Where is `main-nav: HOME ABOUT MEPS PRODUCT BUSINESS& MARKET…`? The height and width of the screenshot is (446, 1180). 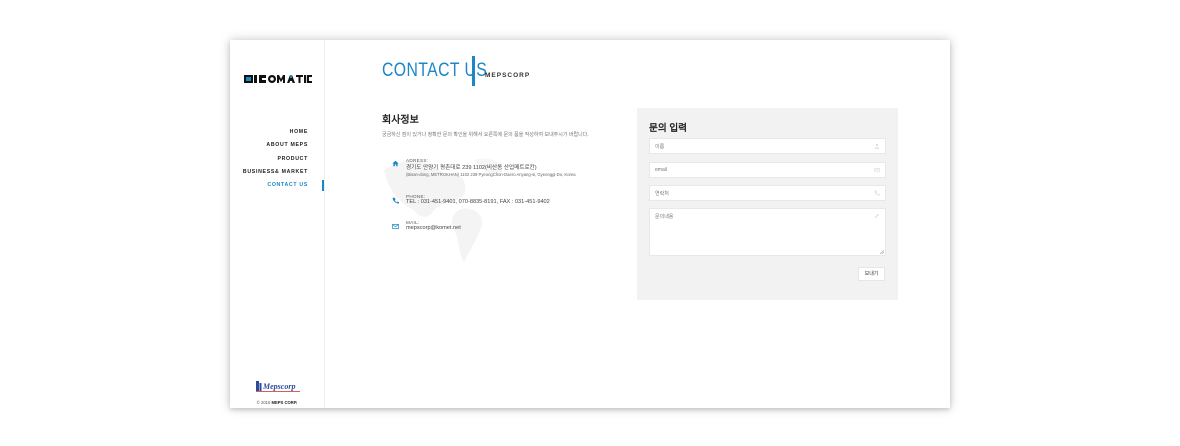
main-nav: HOME ABOUT MEPS PRODUCT BUSINESS& MARKET… is located at coordinates (277, 159).